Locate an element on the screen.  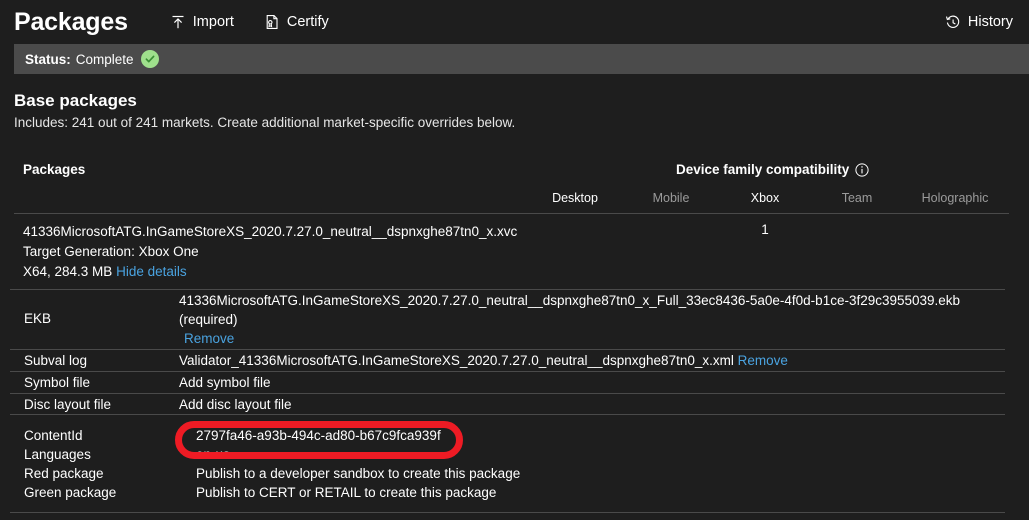
info-circle-icon is located at coordinates (862, 169).